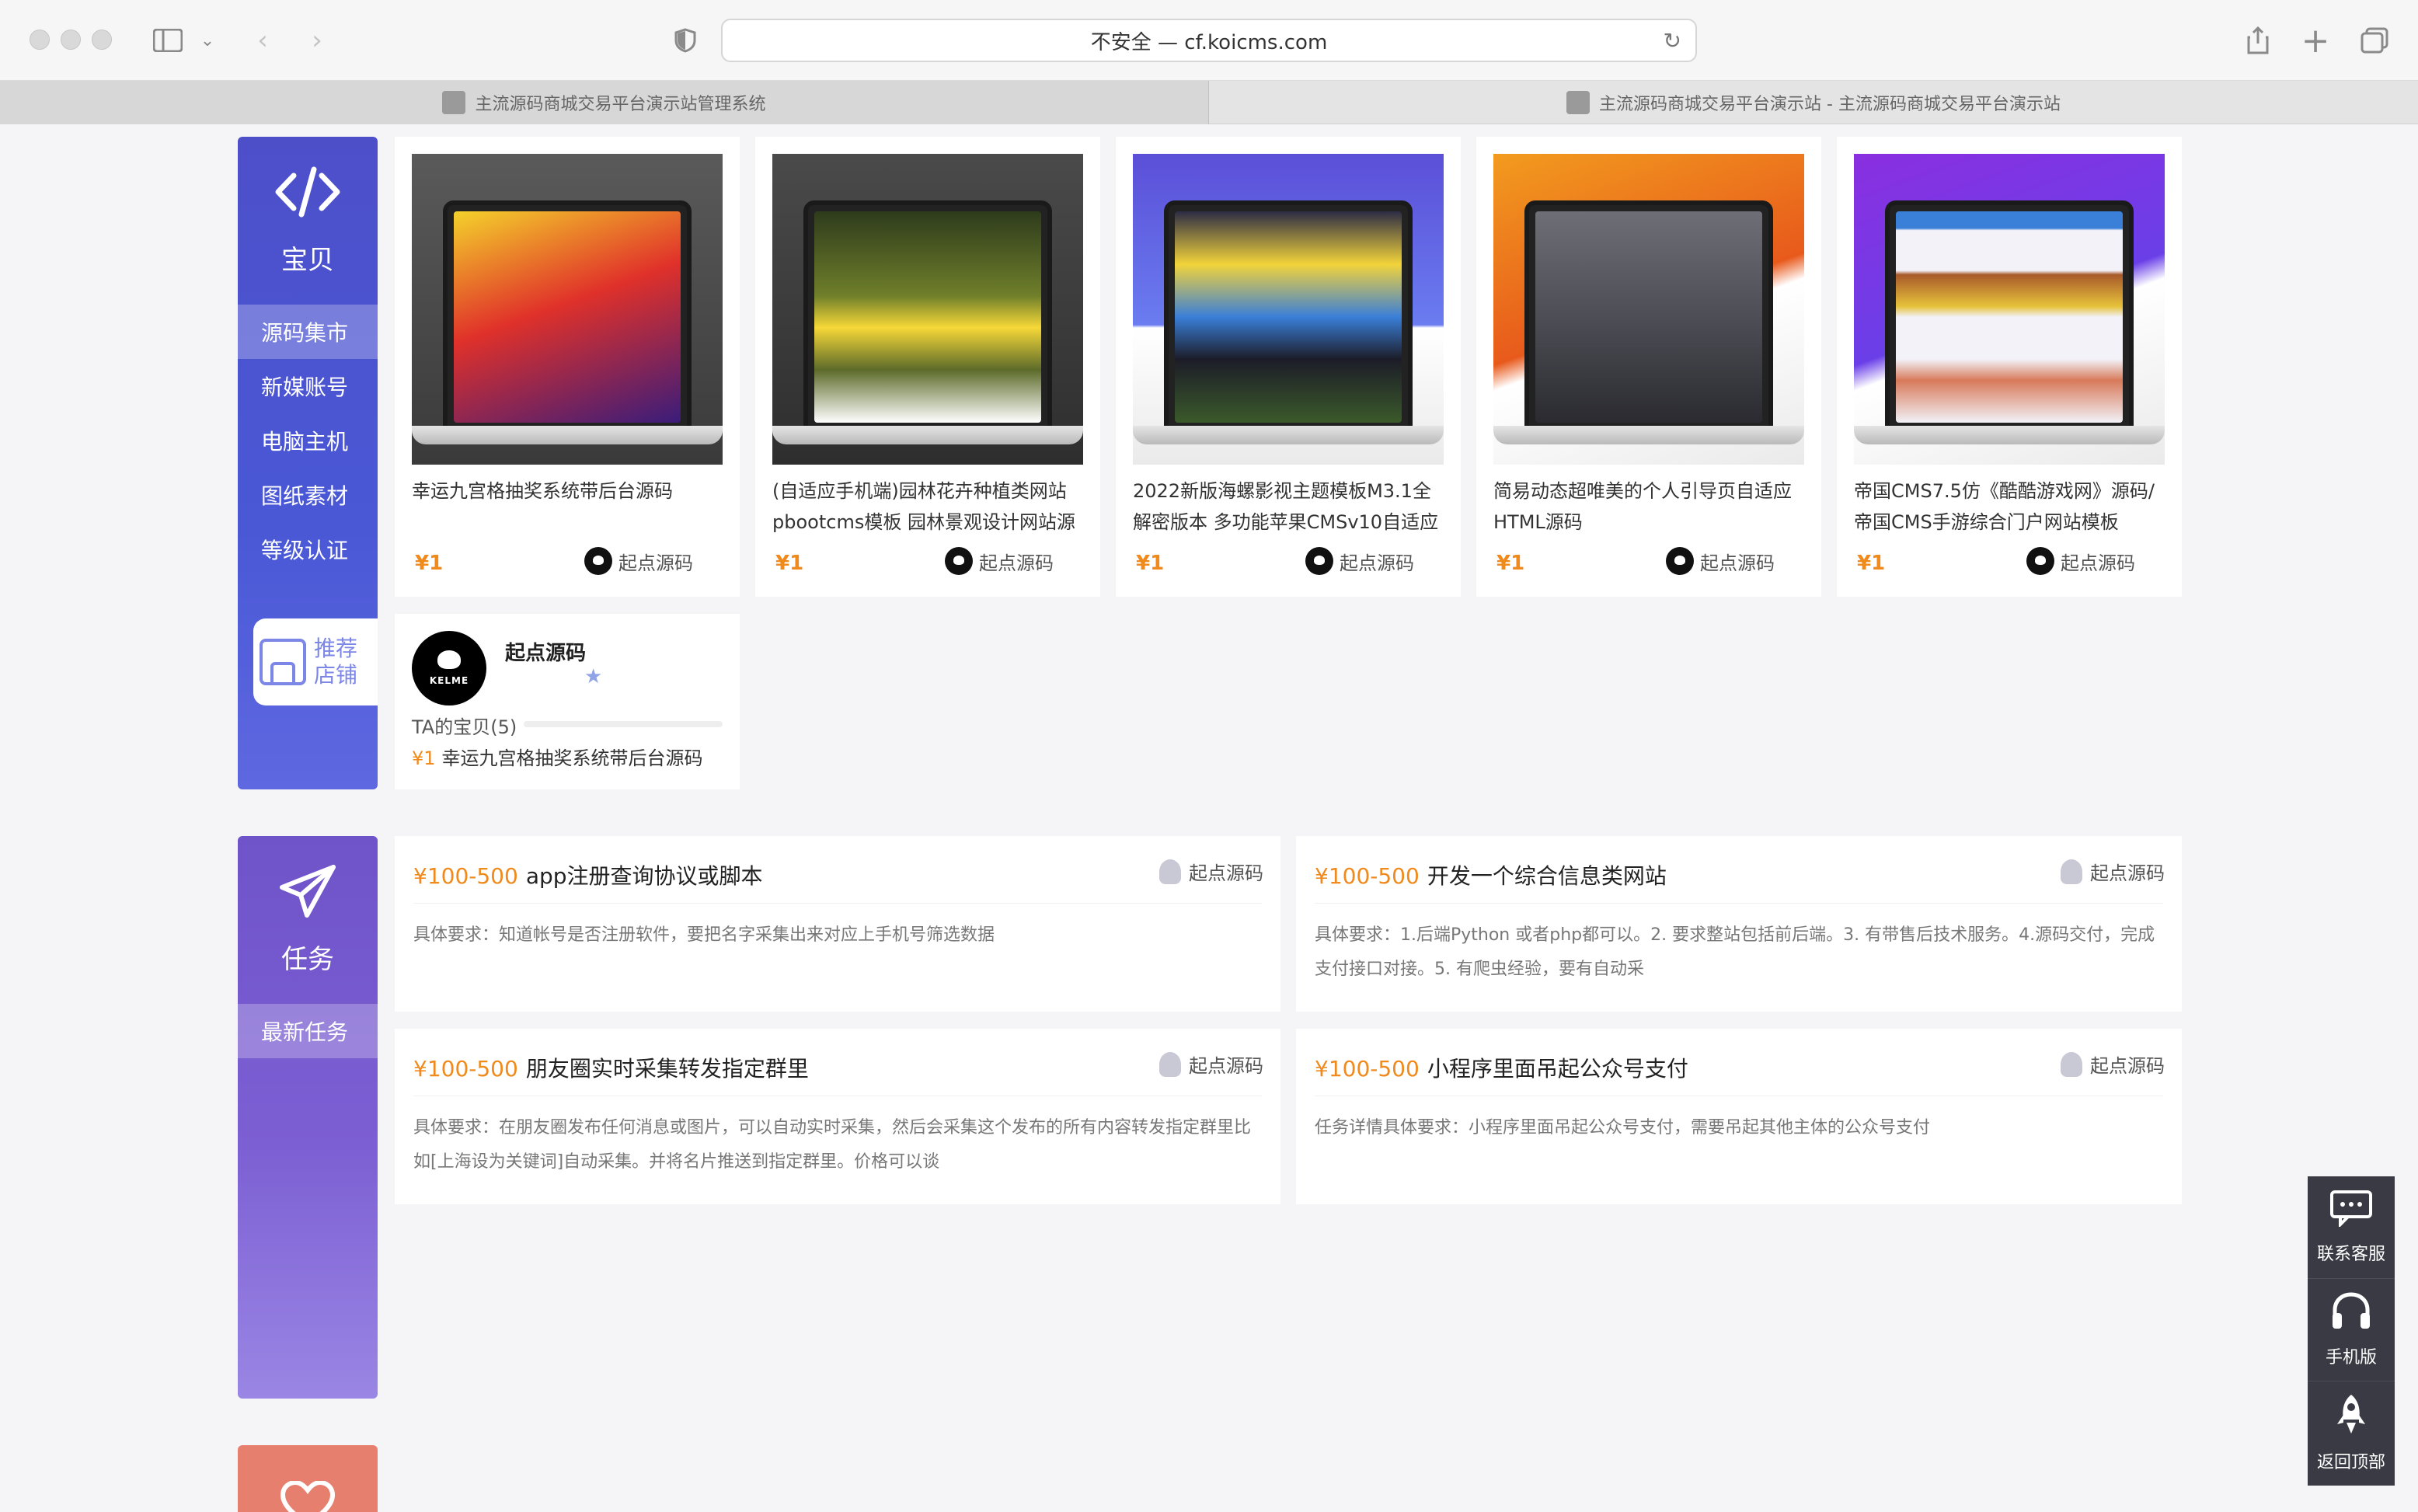 The width and height of the screenshot is (2418, 1512). What do you see at coordinates (2351, 1417) in the screenshot?
I see `rocket-icon` at bounding box center [2351, 1417].